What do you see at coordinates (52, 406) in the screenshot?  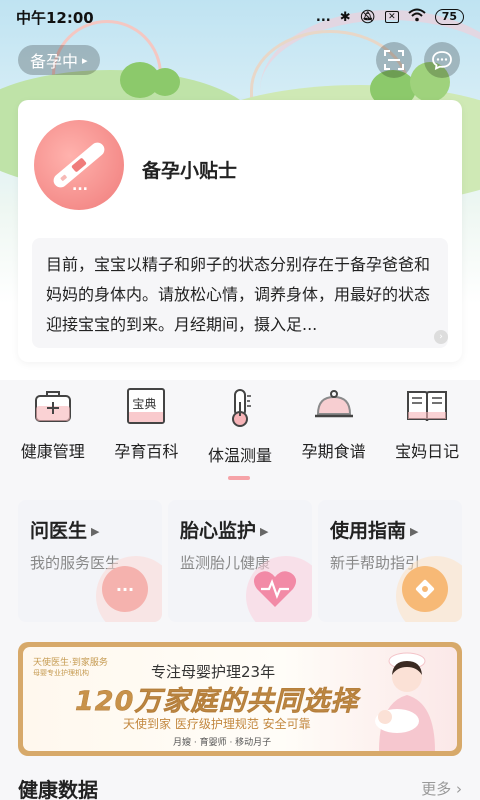 I see `medkit-icon` at bounding box center [52, 406].